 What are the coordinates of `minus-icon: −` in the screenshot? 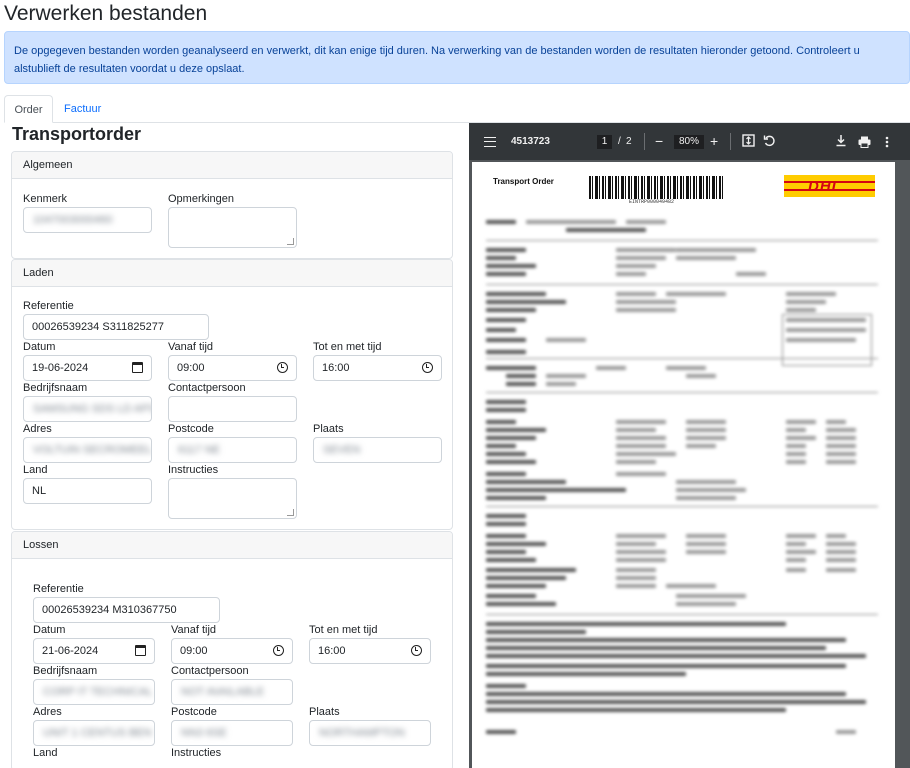 It's located at (659, 141).